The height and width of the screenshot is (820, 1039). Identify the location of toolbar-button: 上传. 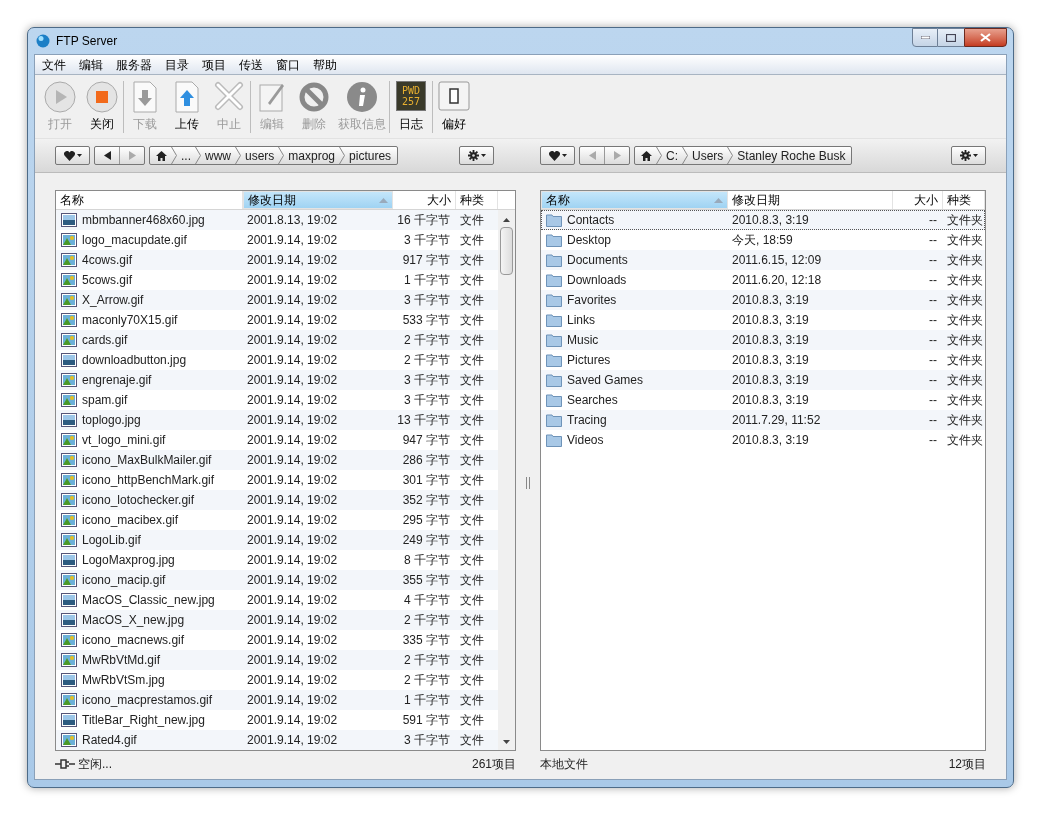
(187, 106).